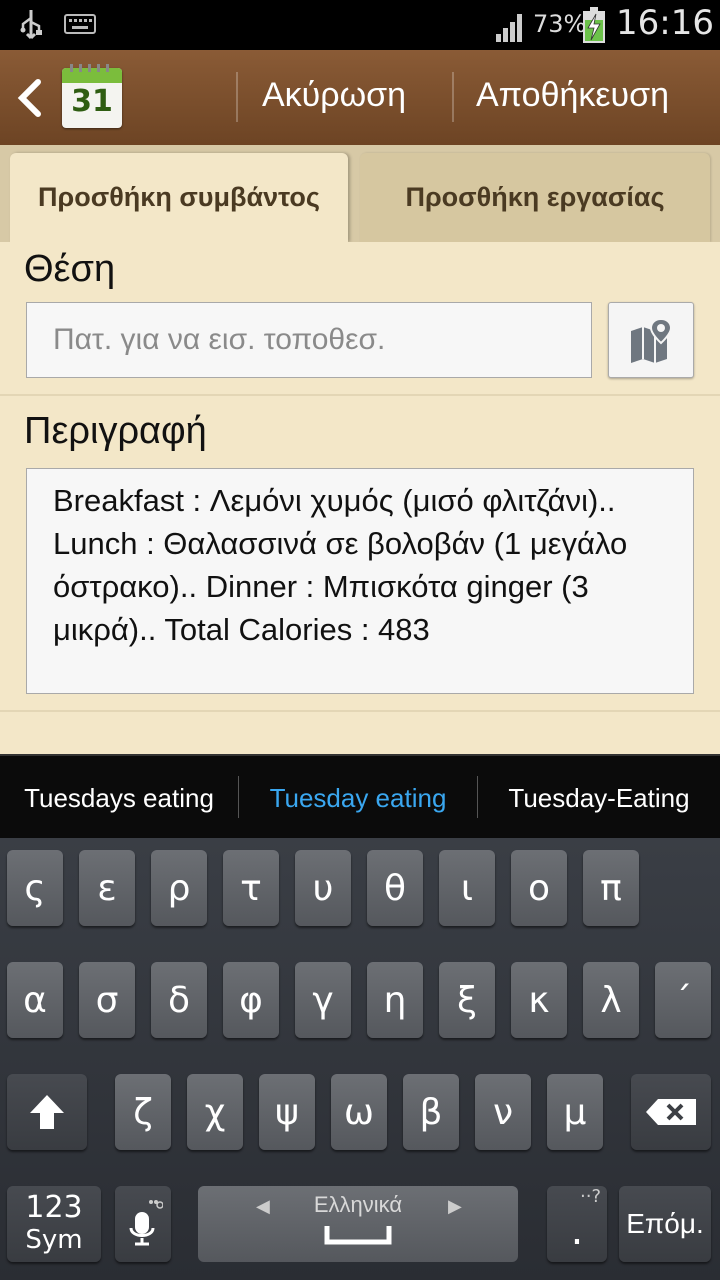  Describe the element at coordinates (611, 1000) in the screenshot. I see `key: λ` at that location.